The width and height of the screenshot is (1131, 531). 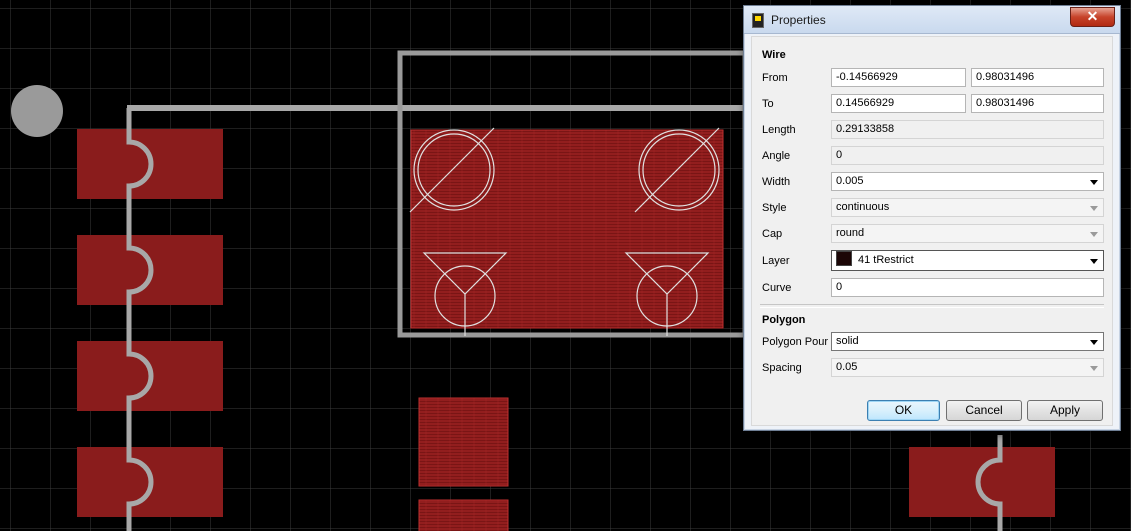 I want to click on restrict-polygon, so click(x=567, y=229).